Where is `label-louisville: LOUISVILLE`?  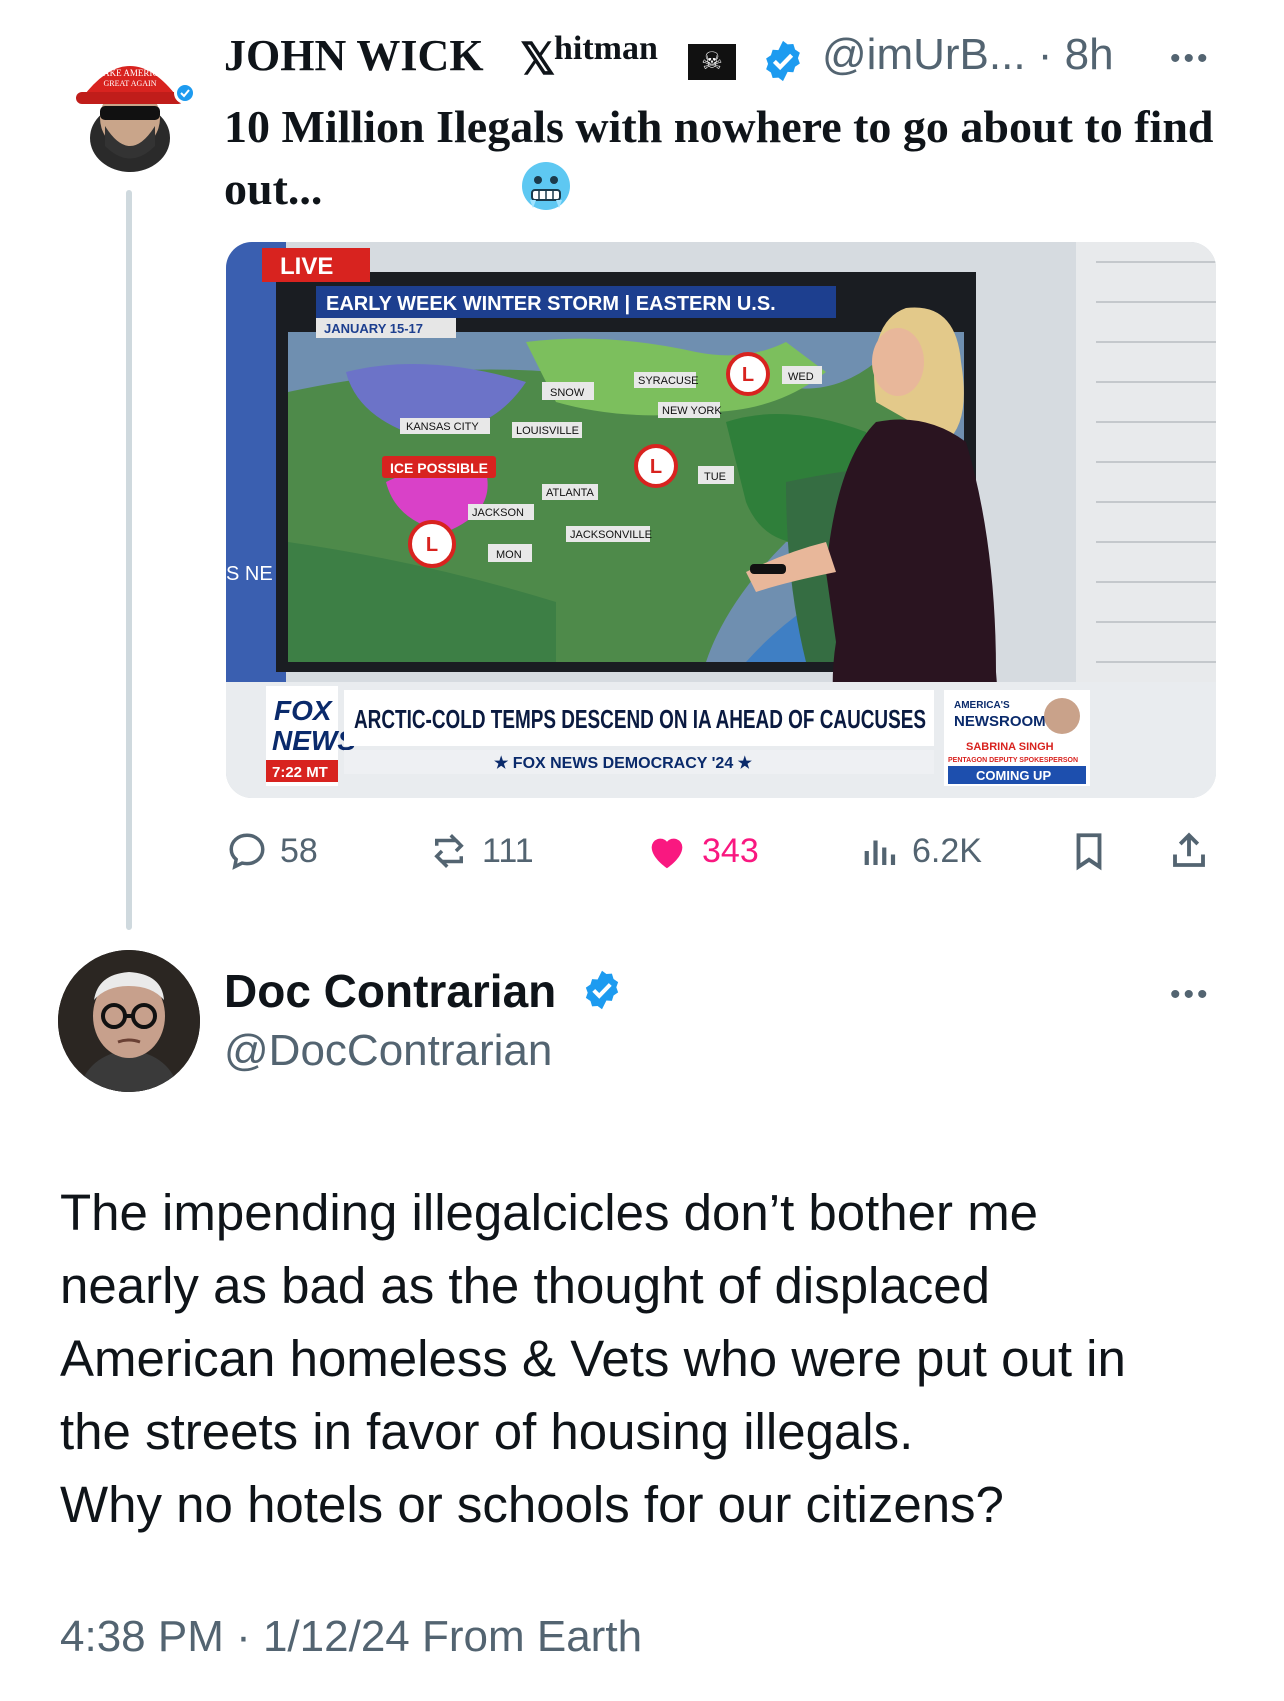 label-louisville: LOUISVILLE is located at coordinates (547, 431).